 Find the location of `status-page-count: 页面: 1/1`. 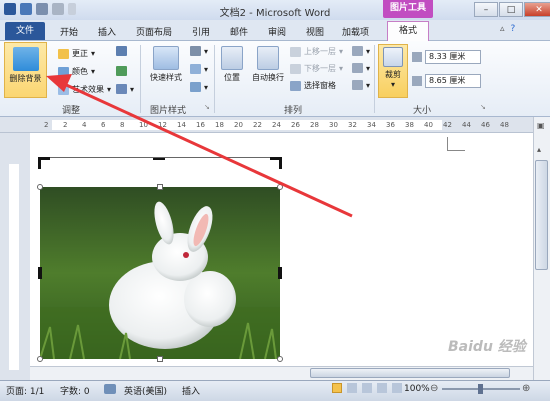

status-page-count: 页面: 1/1 is located at coordinates (25, 390).